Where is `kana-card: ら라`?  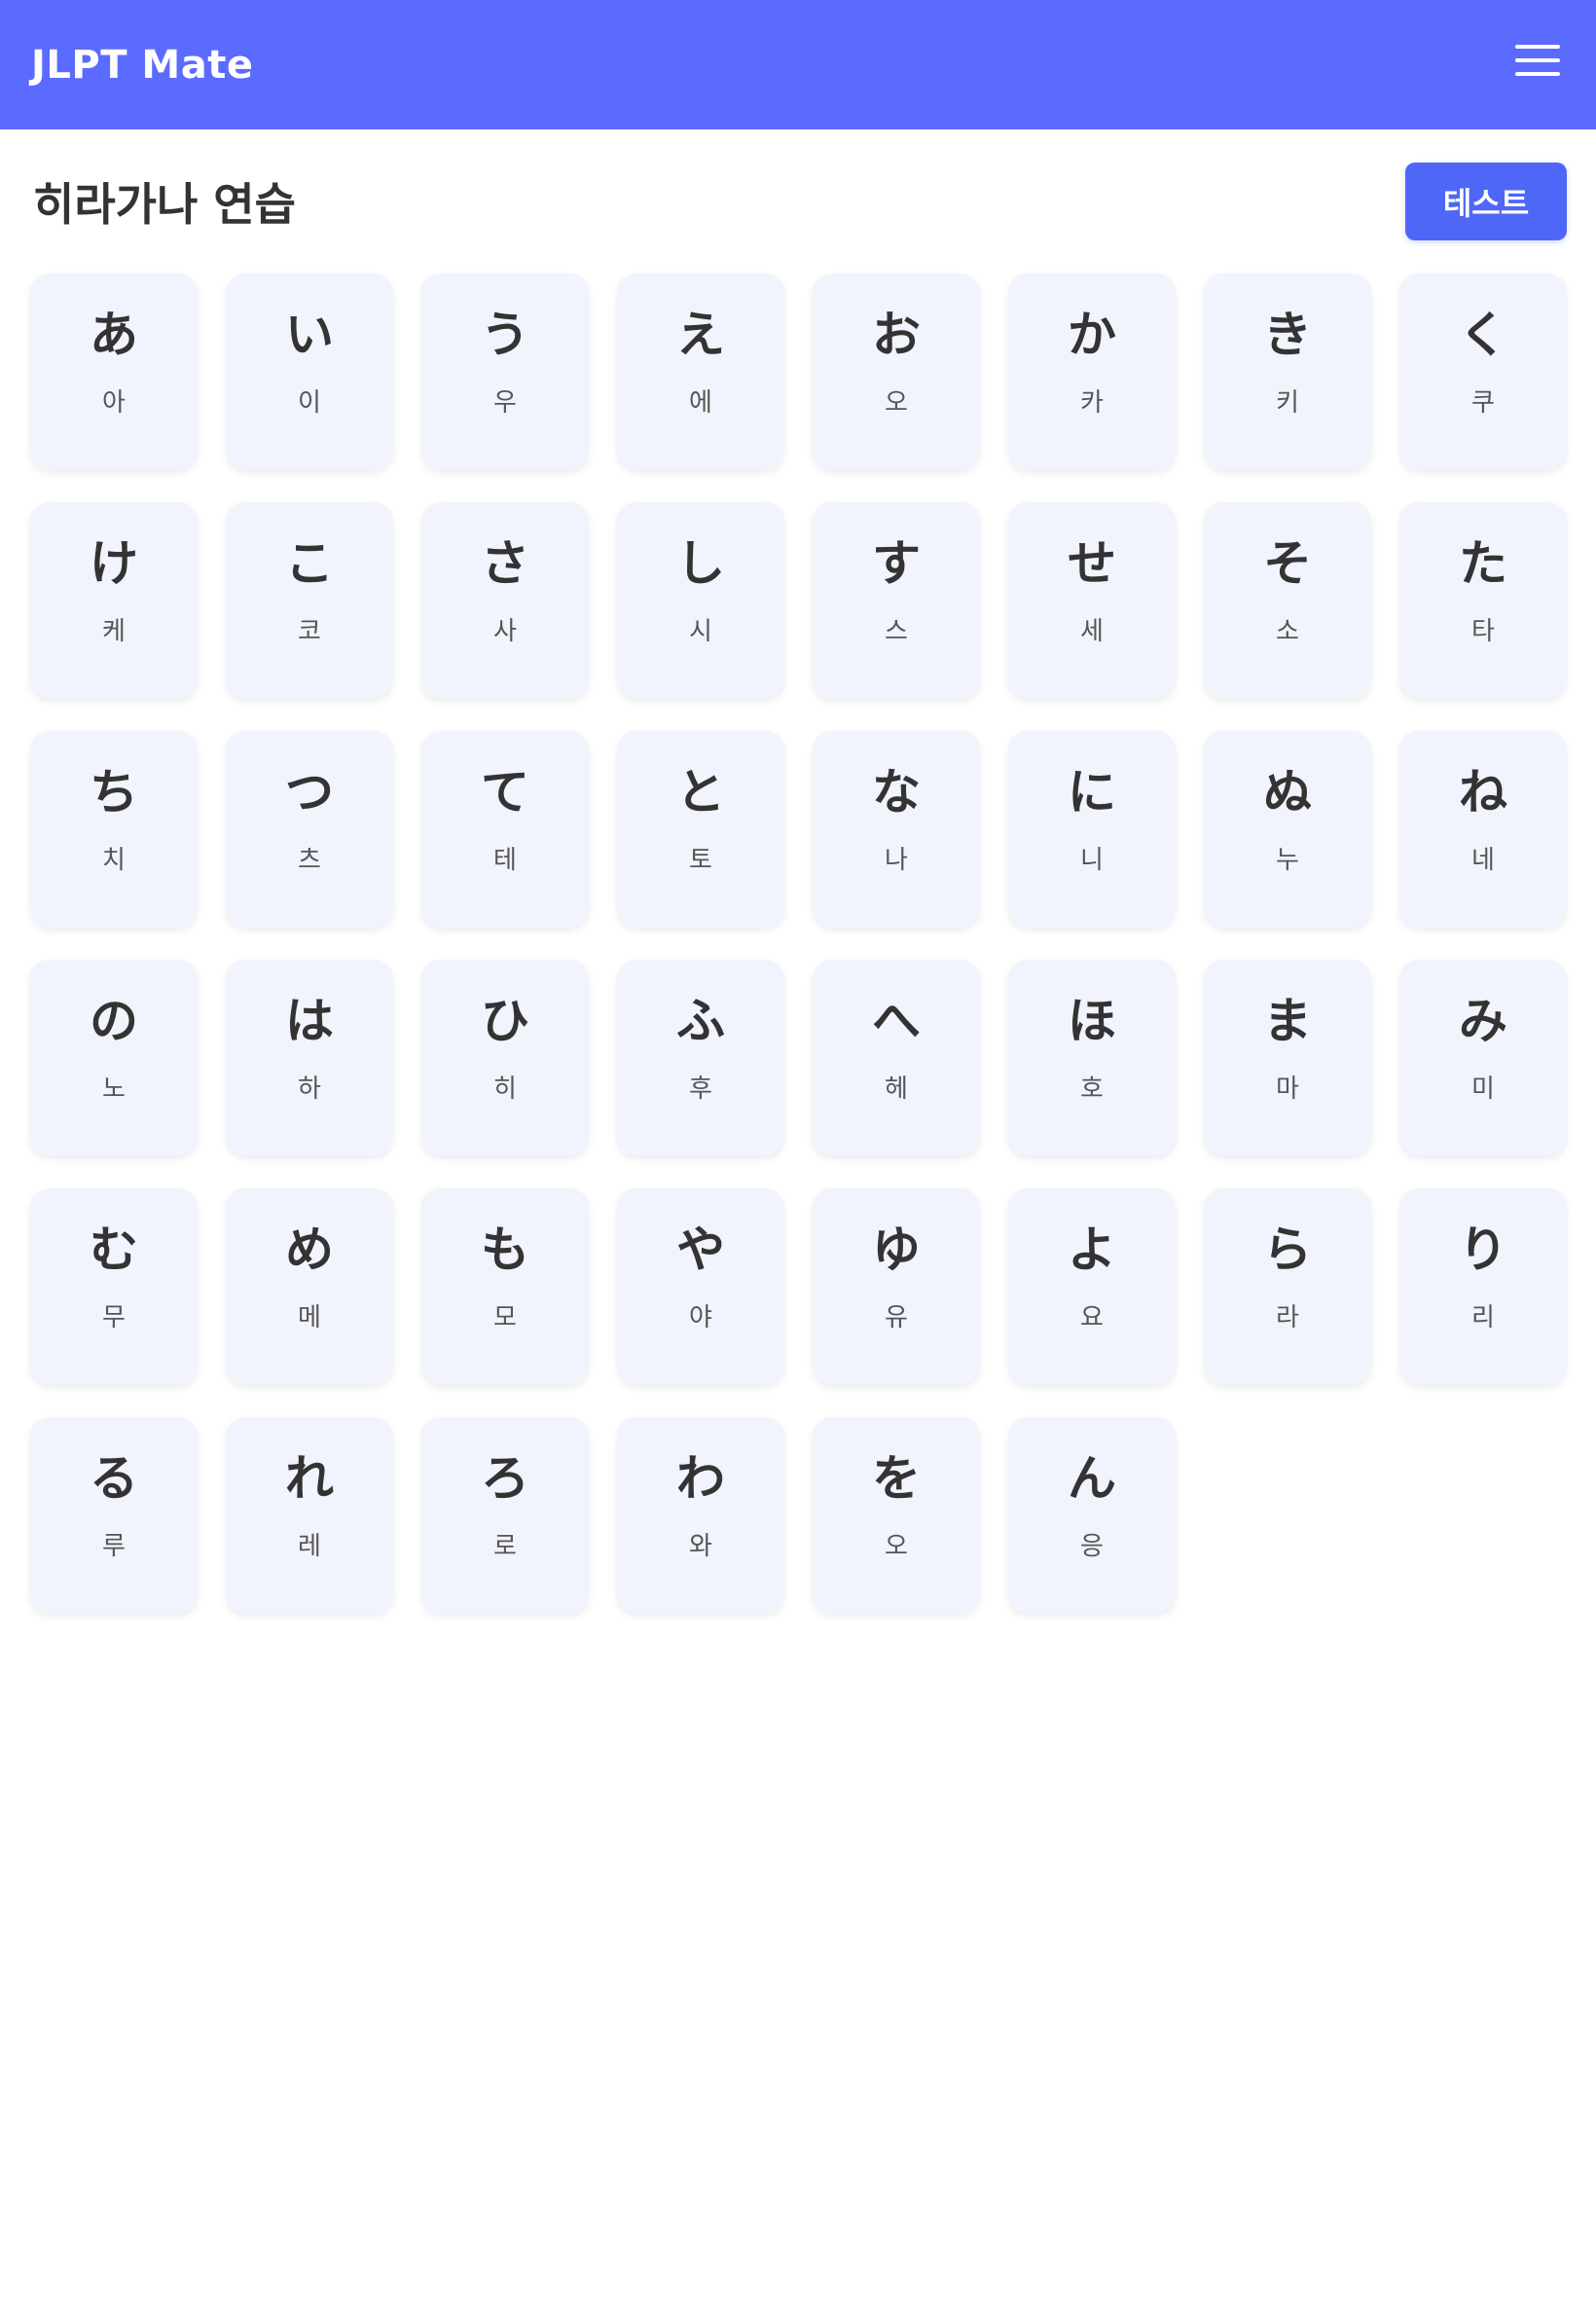
kana-card: ら라 is located at coordinates (1287, 1286).